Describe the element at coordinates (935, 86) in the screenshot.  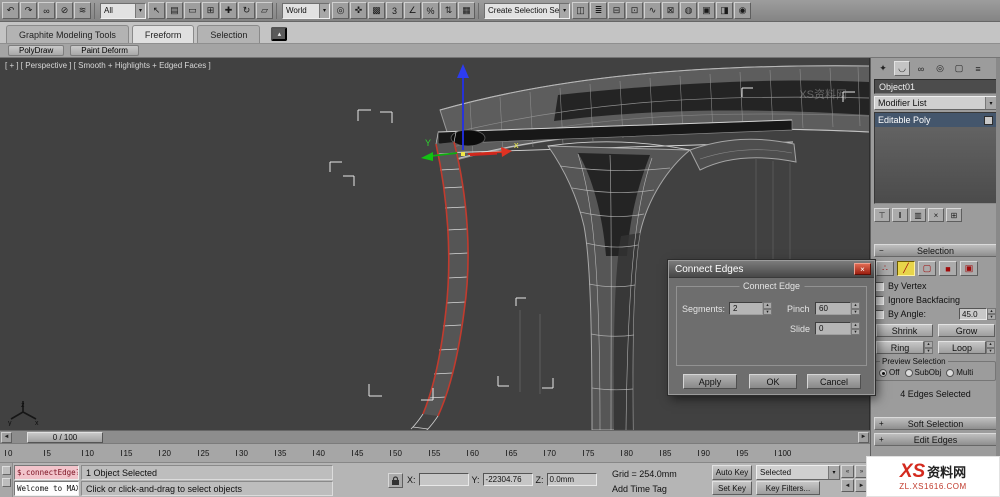
I see `object-name-field: Object01` at that location.